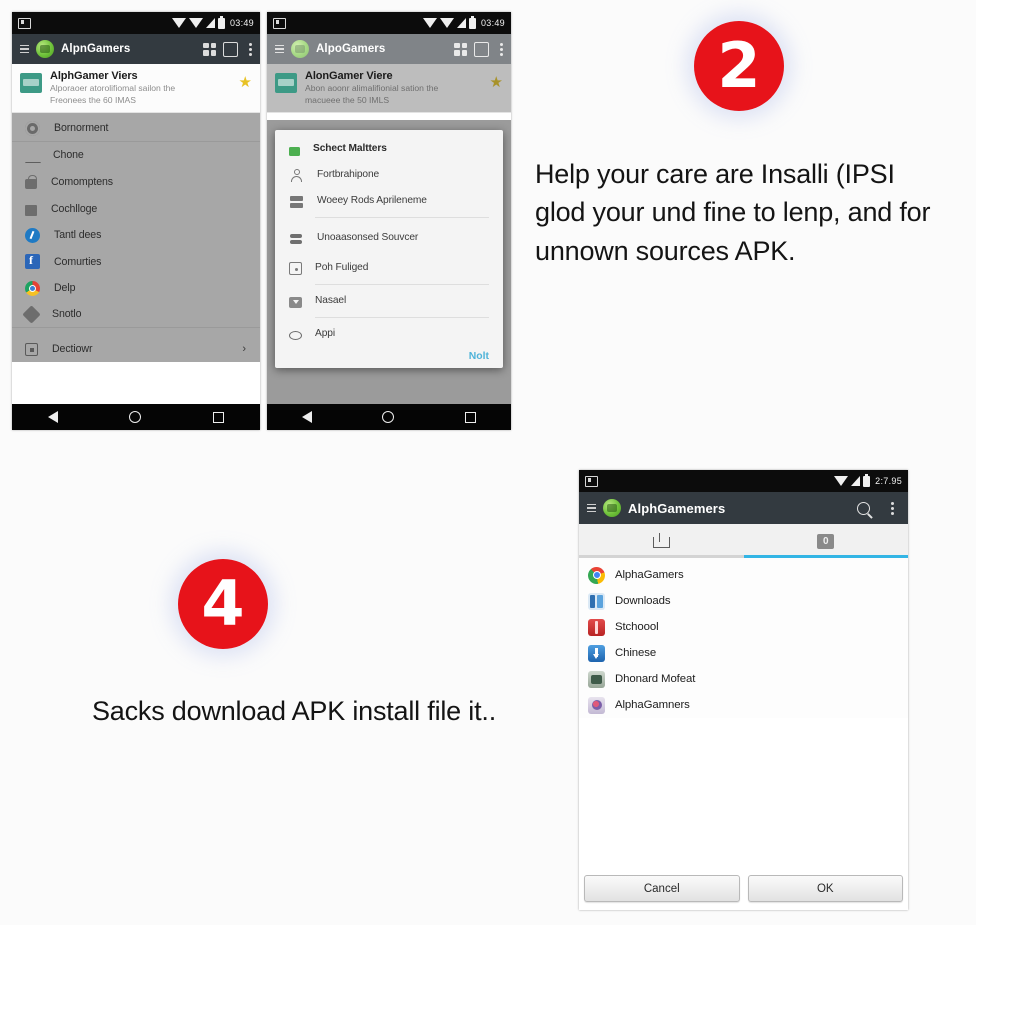 This screenshot has width=1024, height=1024. Describe the element at coordinates (94, 76) in the screenshot. I see `app-card-title: AlphGamer Viers` at that location.